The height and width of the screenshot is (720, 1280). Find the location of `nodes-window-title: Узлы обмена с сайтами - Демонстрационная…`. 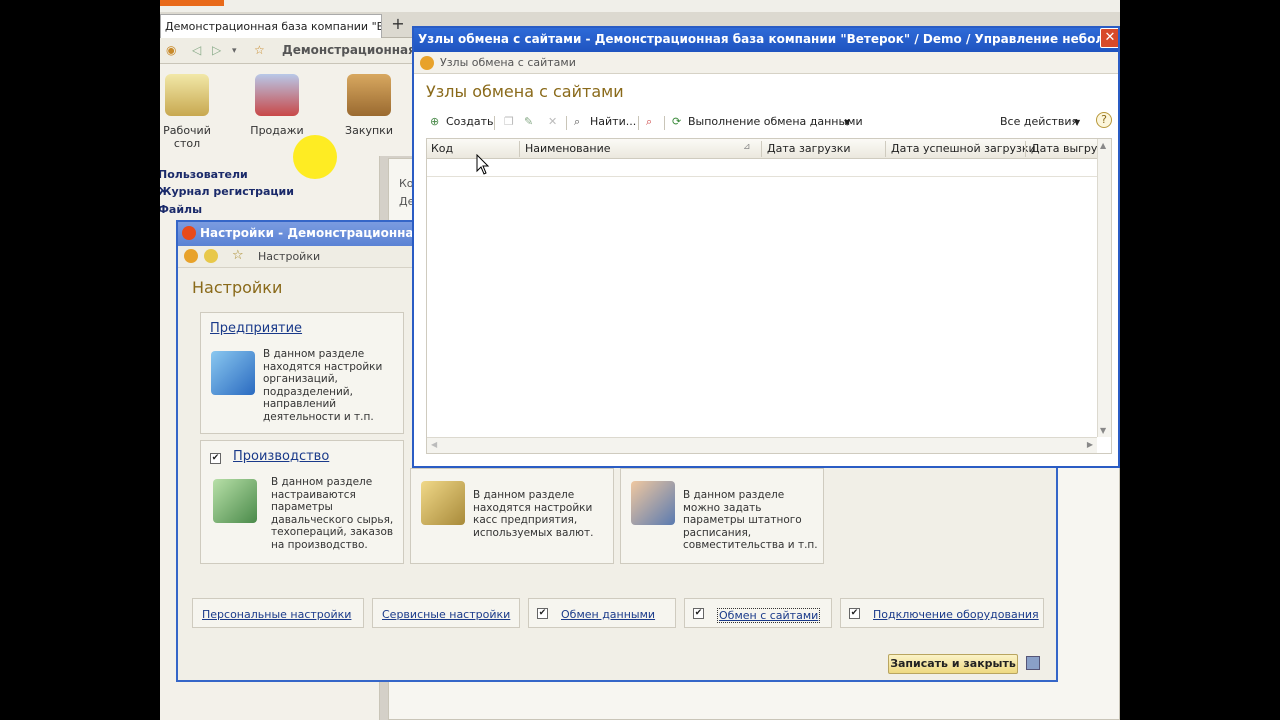

nodes-window-title: Узлы обмена с сайтами - Демонстрационная… is located at coordinates (768, 39).